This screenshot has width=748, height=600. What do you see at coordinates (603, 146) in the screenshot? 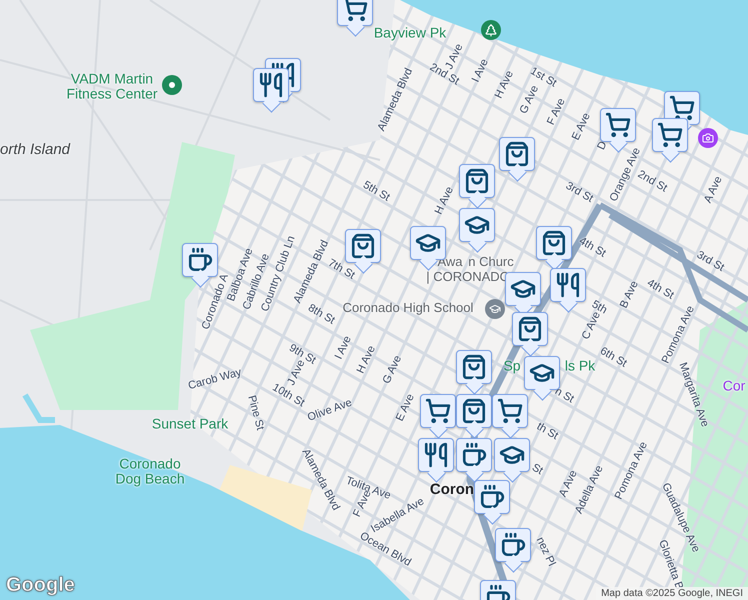
I see `street-label: D` at bounding box center [603, 146].